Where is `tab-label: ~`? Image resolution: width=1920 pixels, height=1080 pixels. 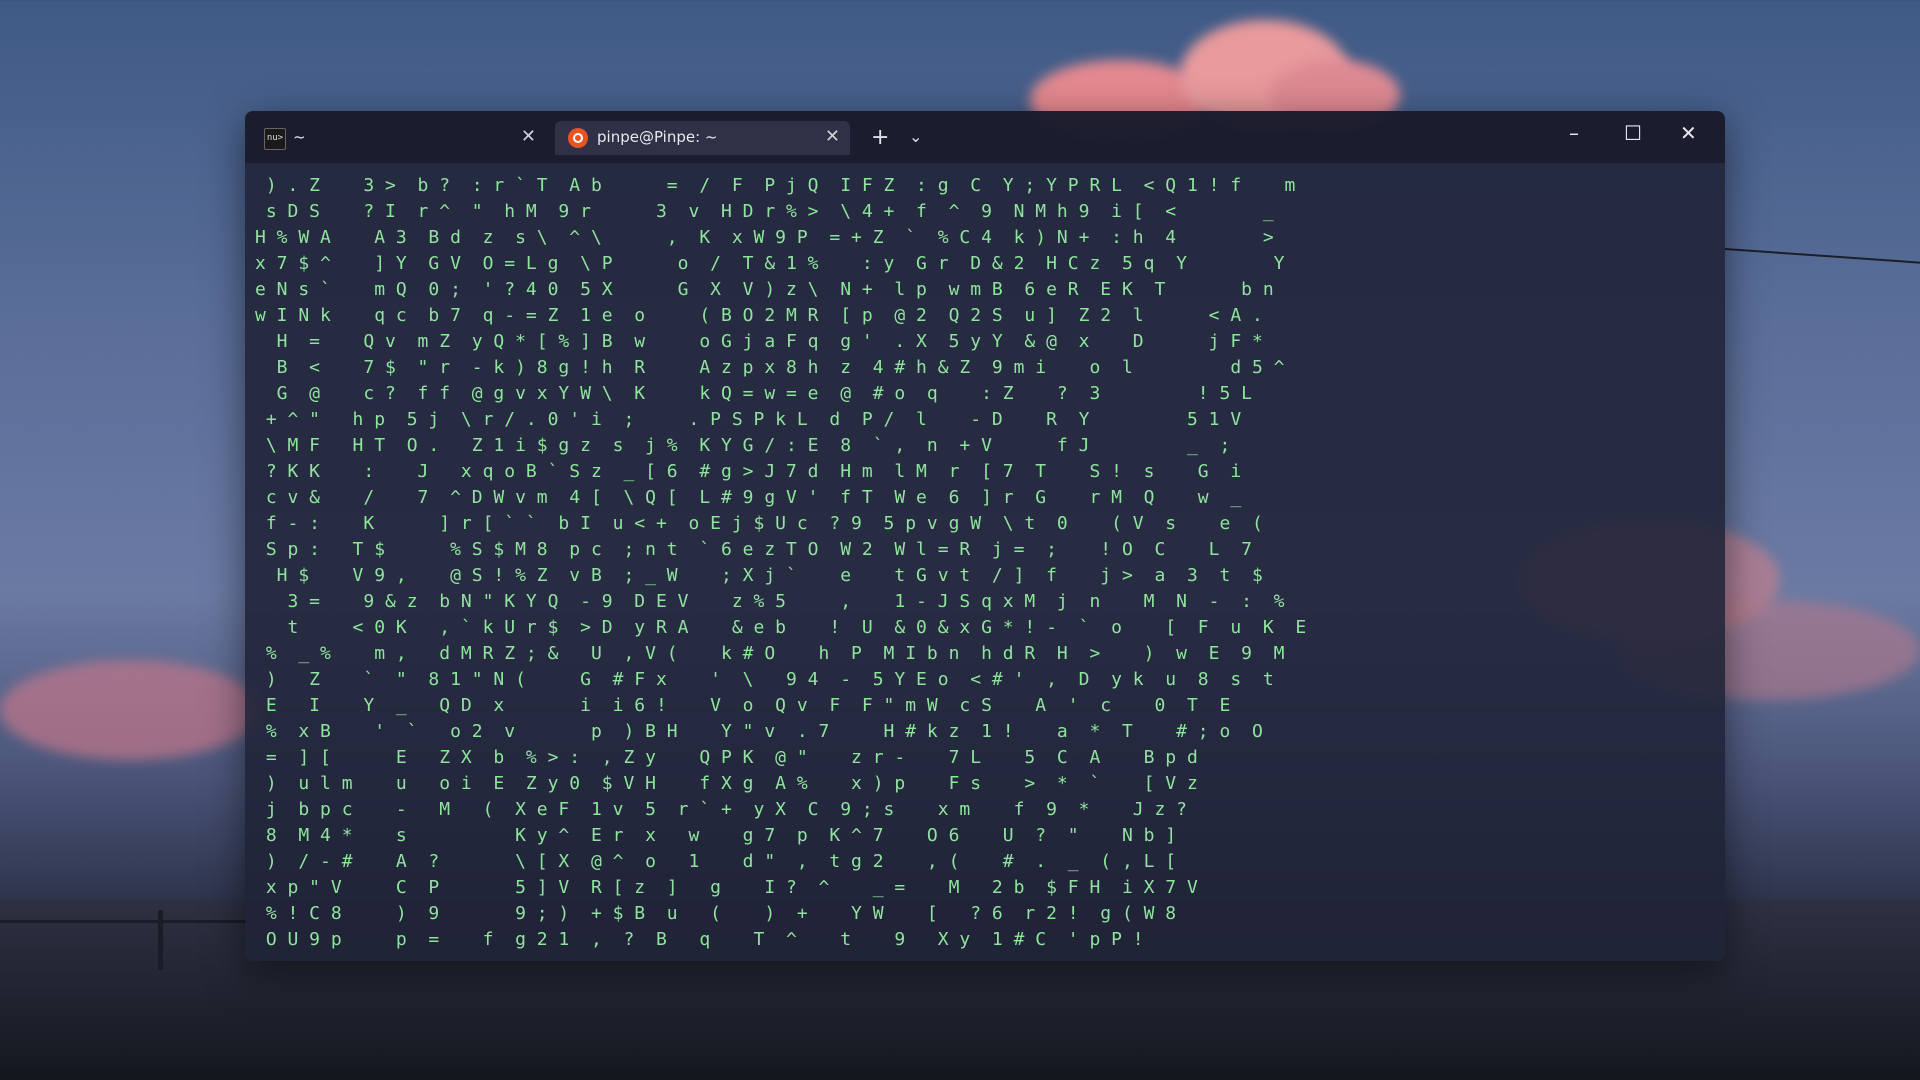 tab-label: ~ is located at coordinates (299, 137).